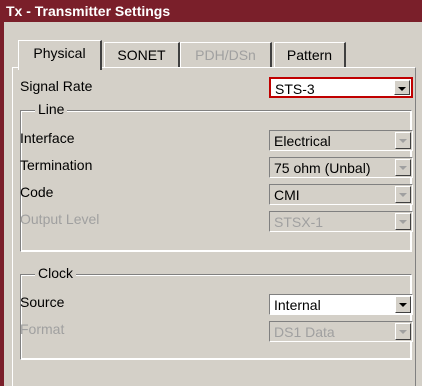 Image resolution: width=422 pixels, height=386 pixels. I want to click on code-dropdown-button, so click(403, 194).